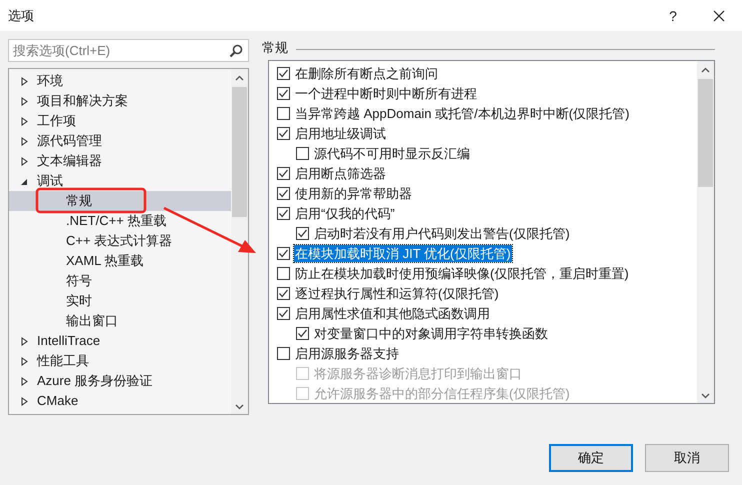 The height and width of the screenshot is (485, 742). Describe the element at coordinates (347, 353) in the screenshot. I see `option-label: 启用源服务器支持` at that location.